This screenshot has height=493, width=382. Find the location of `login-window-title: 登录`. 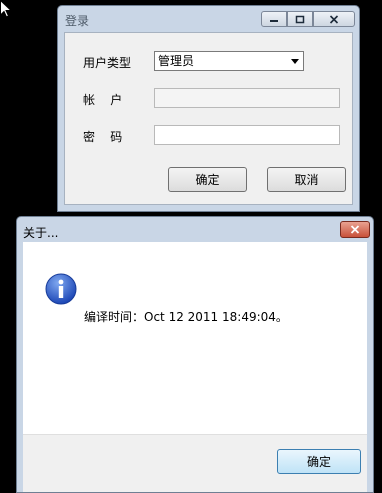

login-window-title: 登录 is located at coordinates (77, 21).